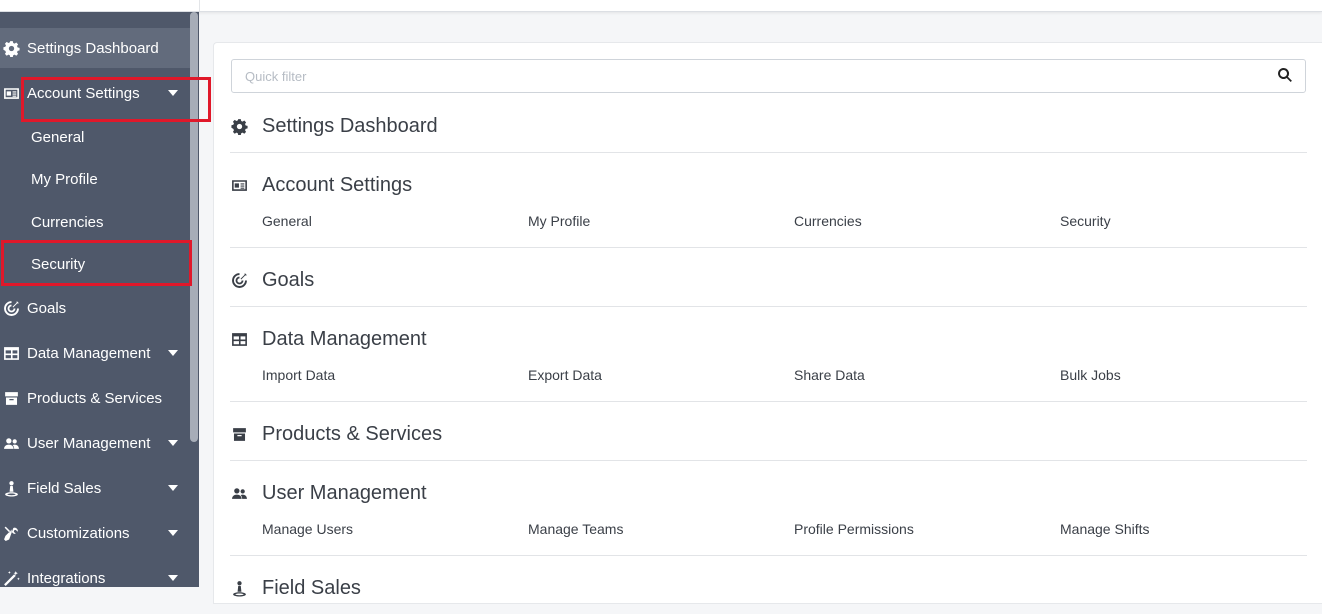  Describe the element at coordinates (66, 578) in the screenshot. I see `sidebar-item-label: Integrations` at that location.